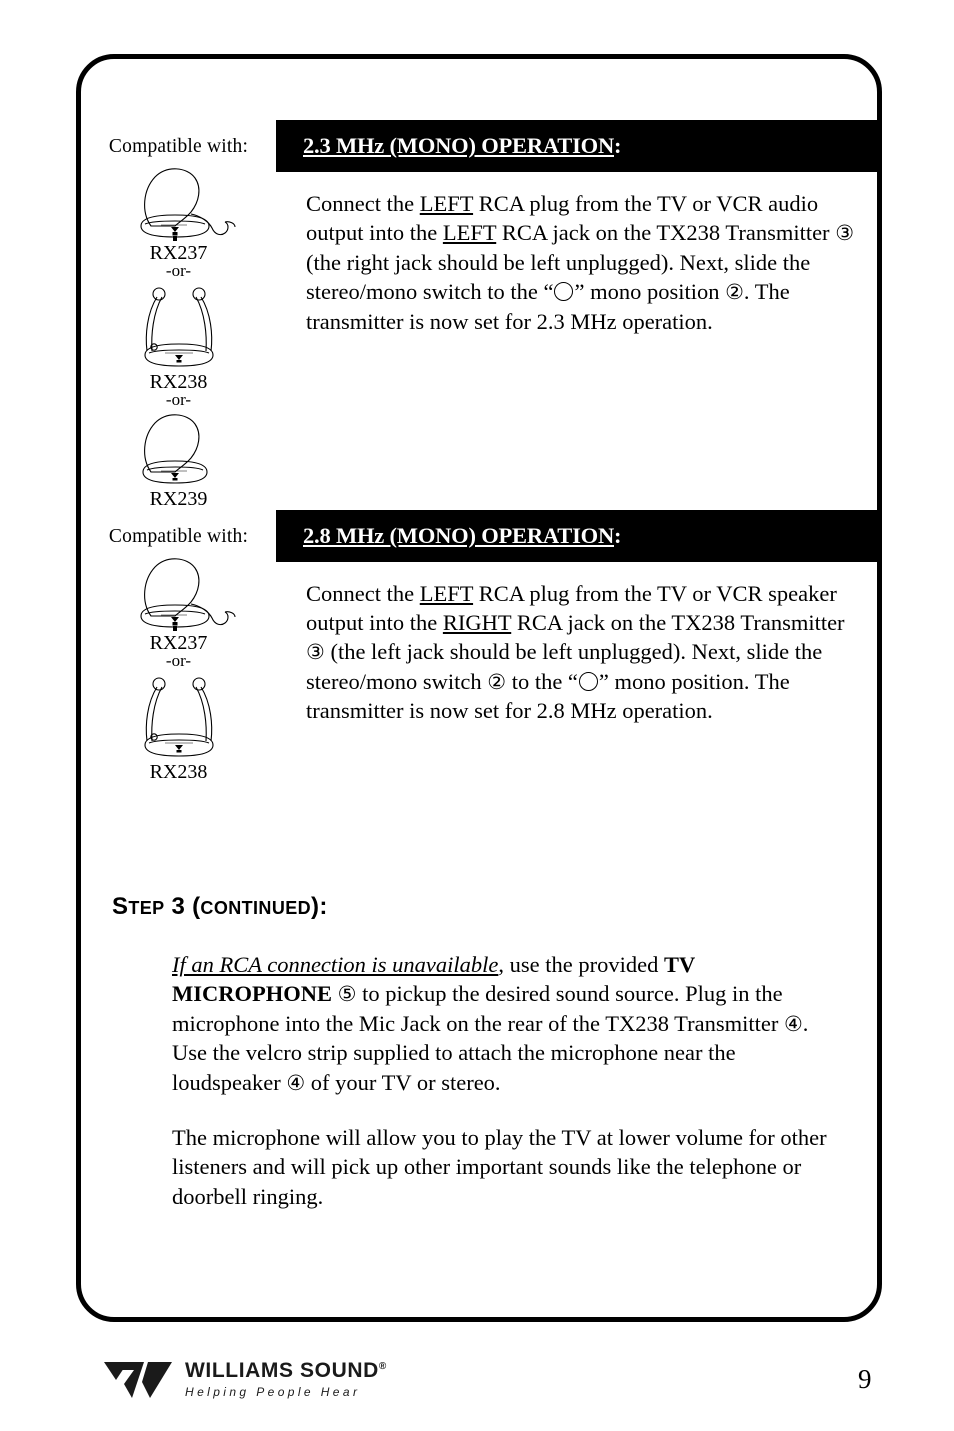  I want to click on step-heading-number: 3 (, so click(182, 906).